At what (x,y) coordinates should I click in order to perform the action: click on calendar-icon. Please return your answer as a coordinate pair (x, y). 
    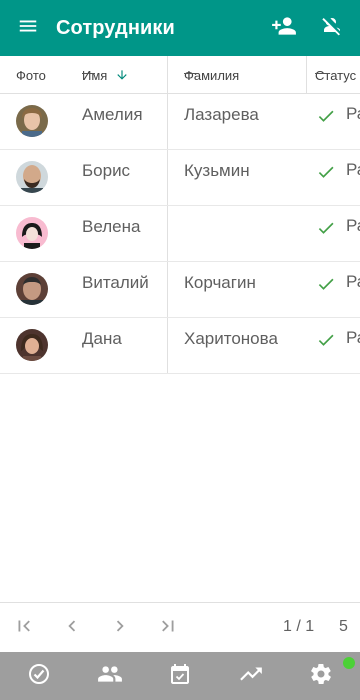
    Looking at the image, I should click on (180, 676).